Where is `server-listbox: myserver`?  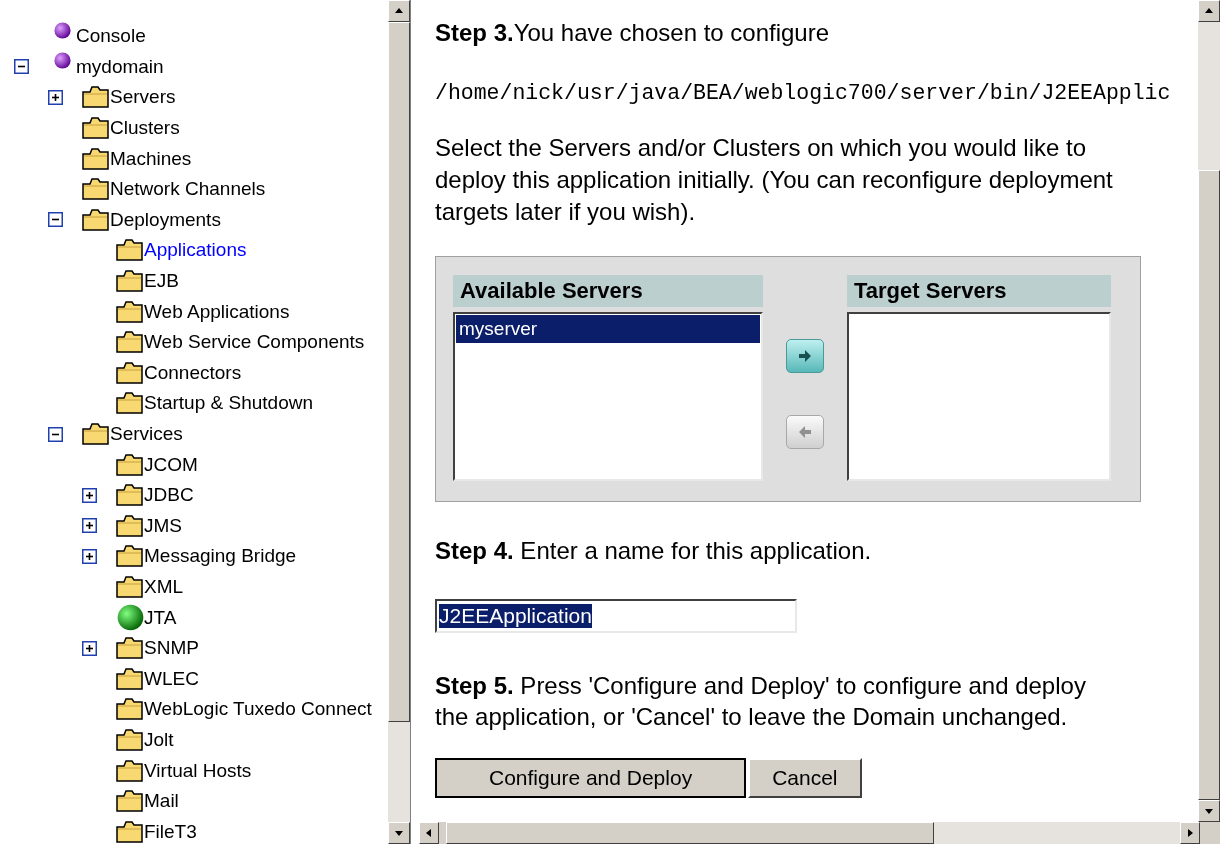 server-listbox: myserver is located at coordinates (608, 396).